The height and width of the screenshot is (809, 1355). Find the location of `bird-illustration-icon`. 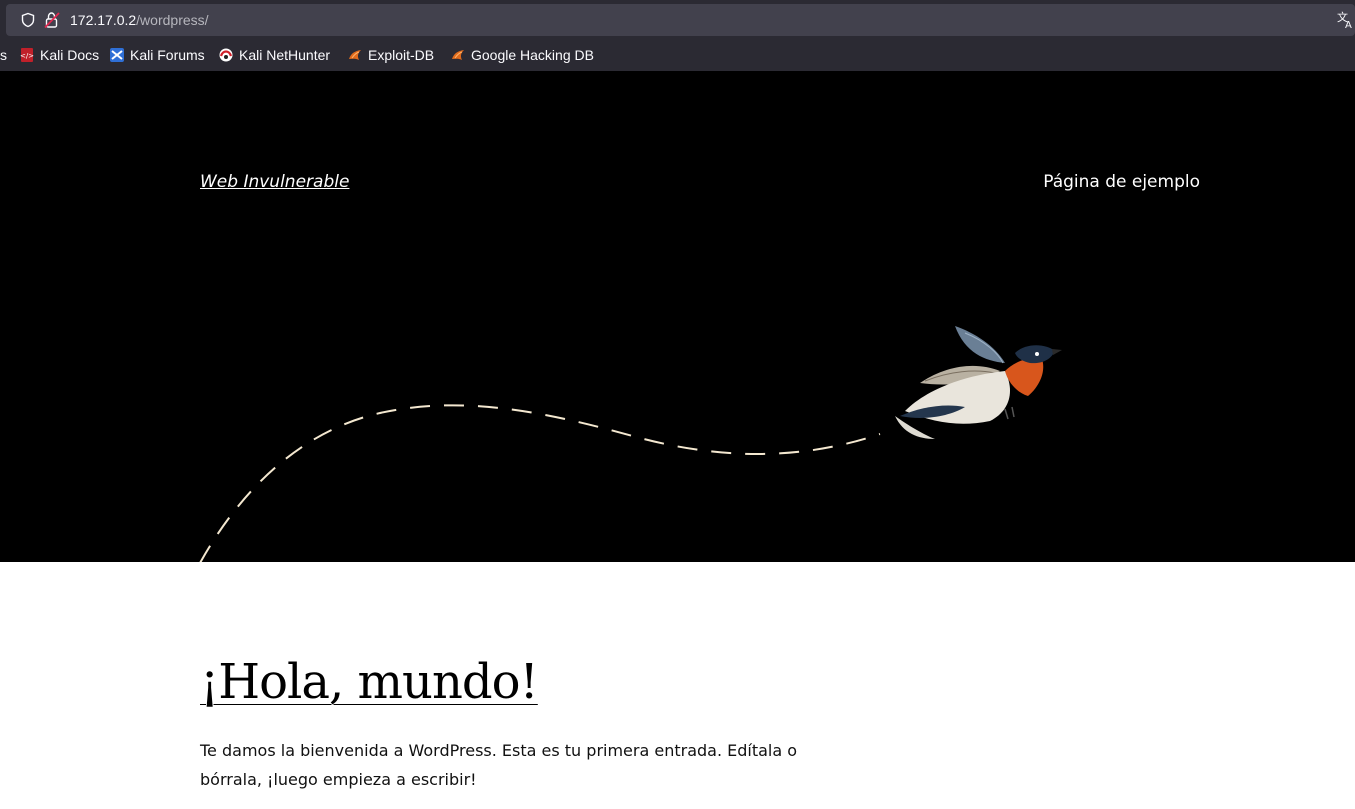

bird-illustration-icon is located at coordinates (978, 382).